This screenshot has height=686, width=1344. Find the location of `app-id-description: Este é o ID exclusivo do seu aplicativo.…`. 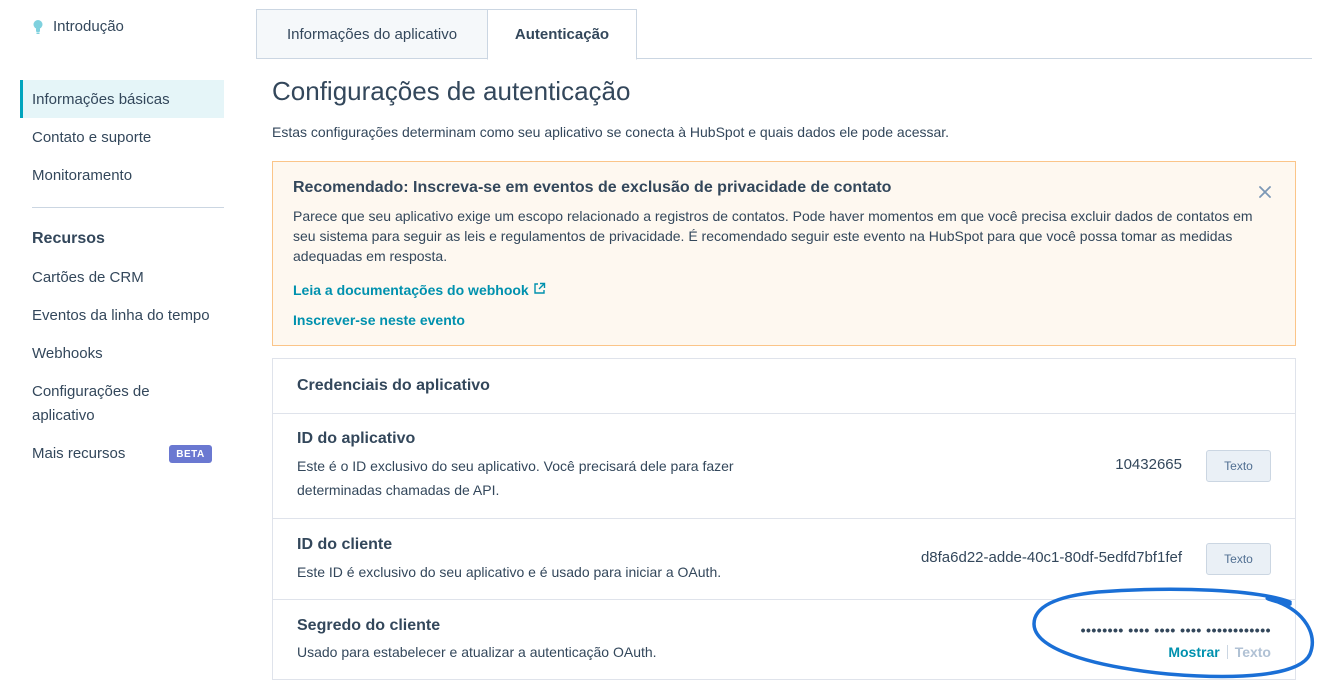

app-id-description: Este é o ID exclusivo do seu aplicativo.… is located at coordinates (515, 478).